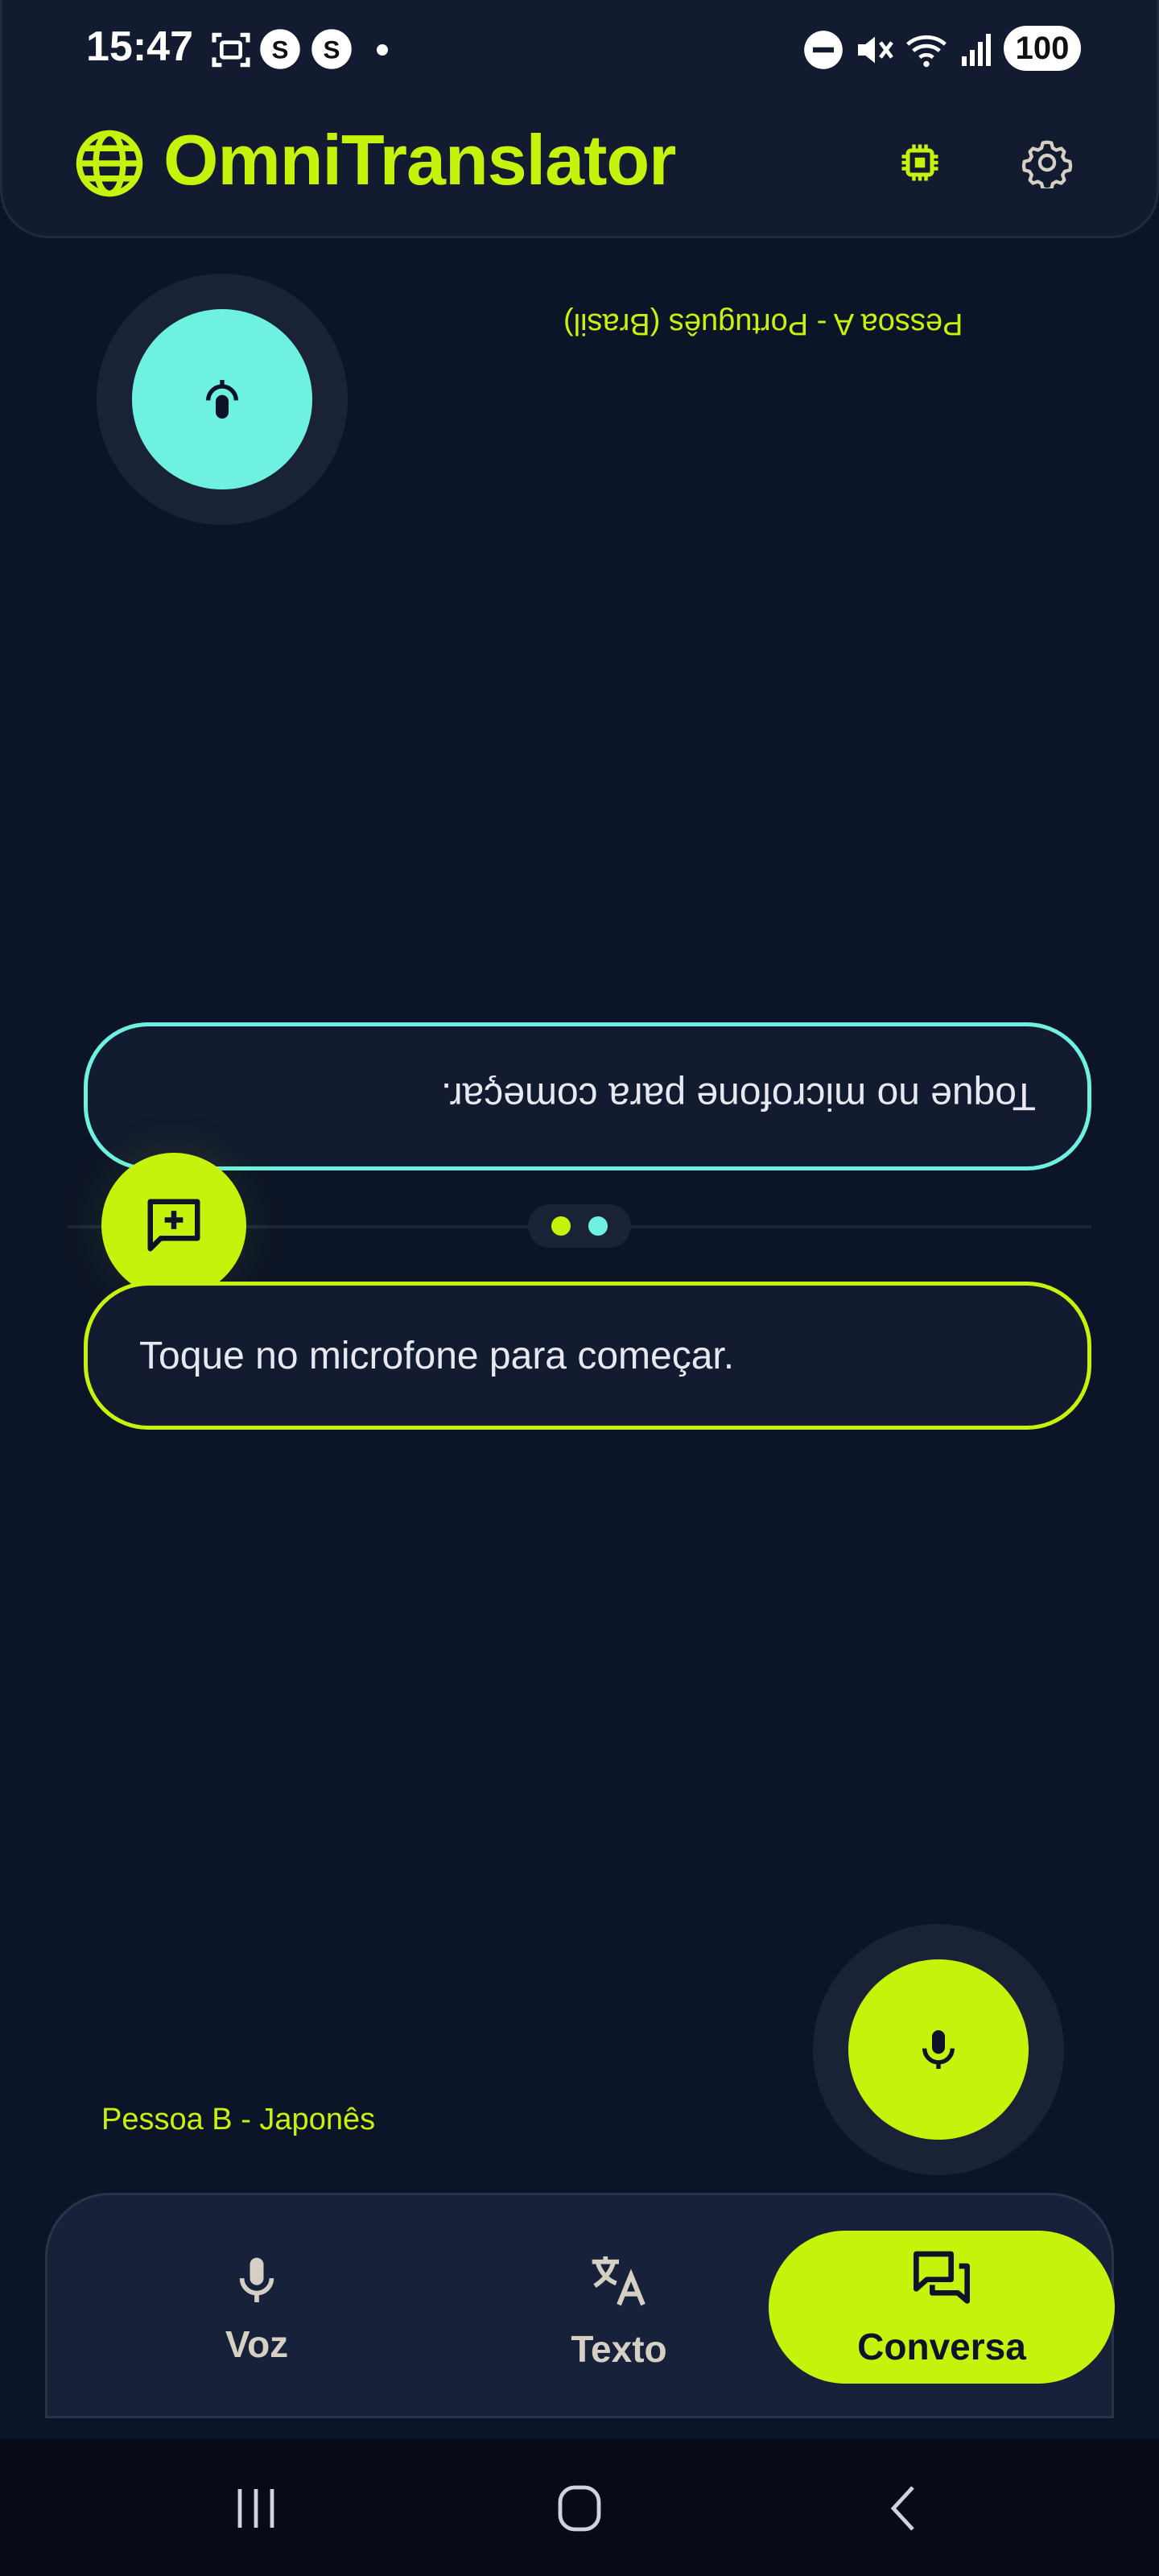  What do you see at coordinates (257, 2344) in the screenshot?
I see `nav-item-label: Voz` at bounding box center [257, 2344].